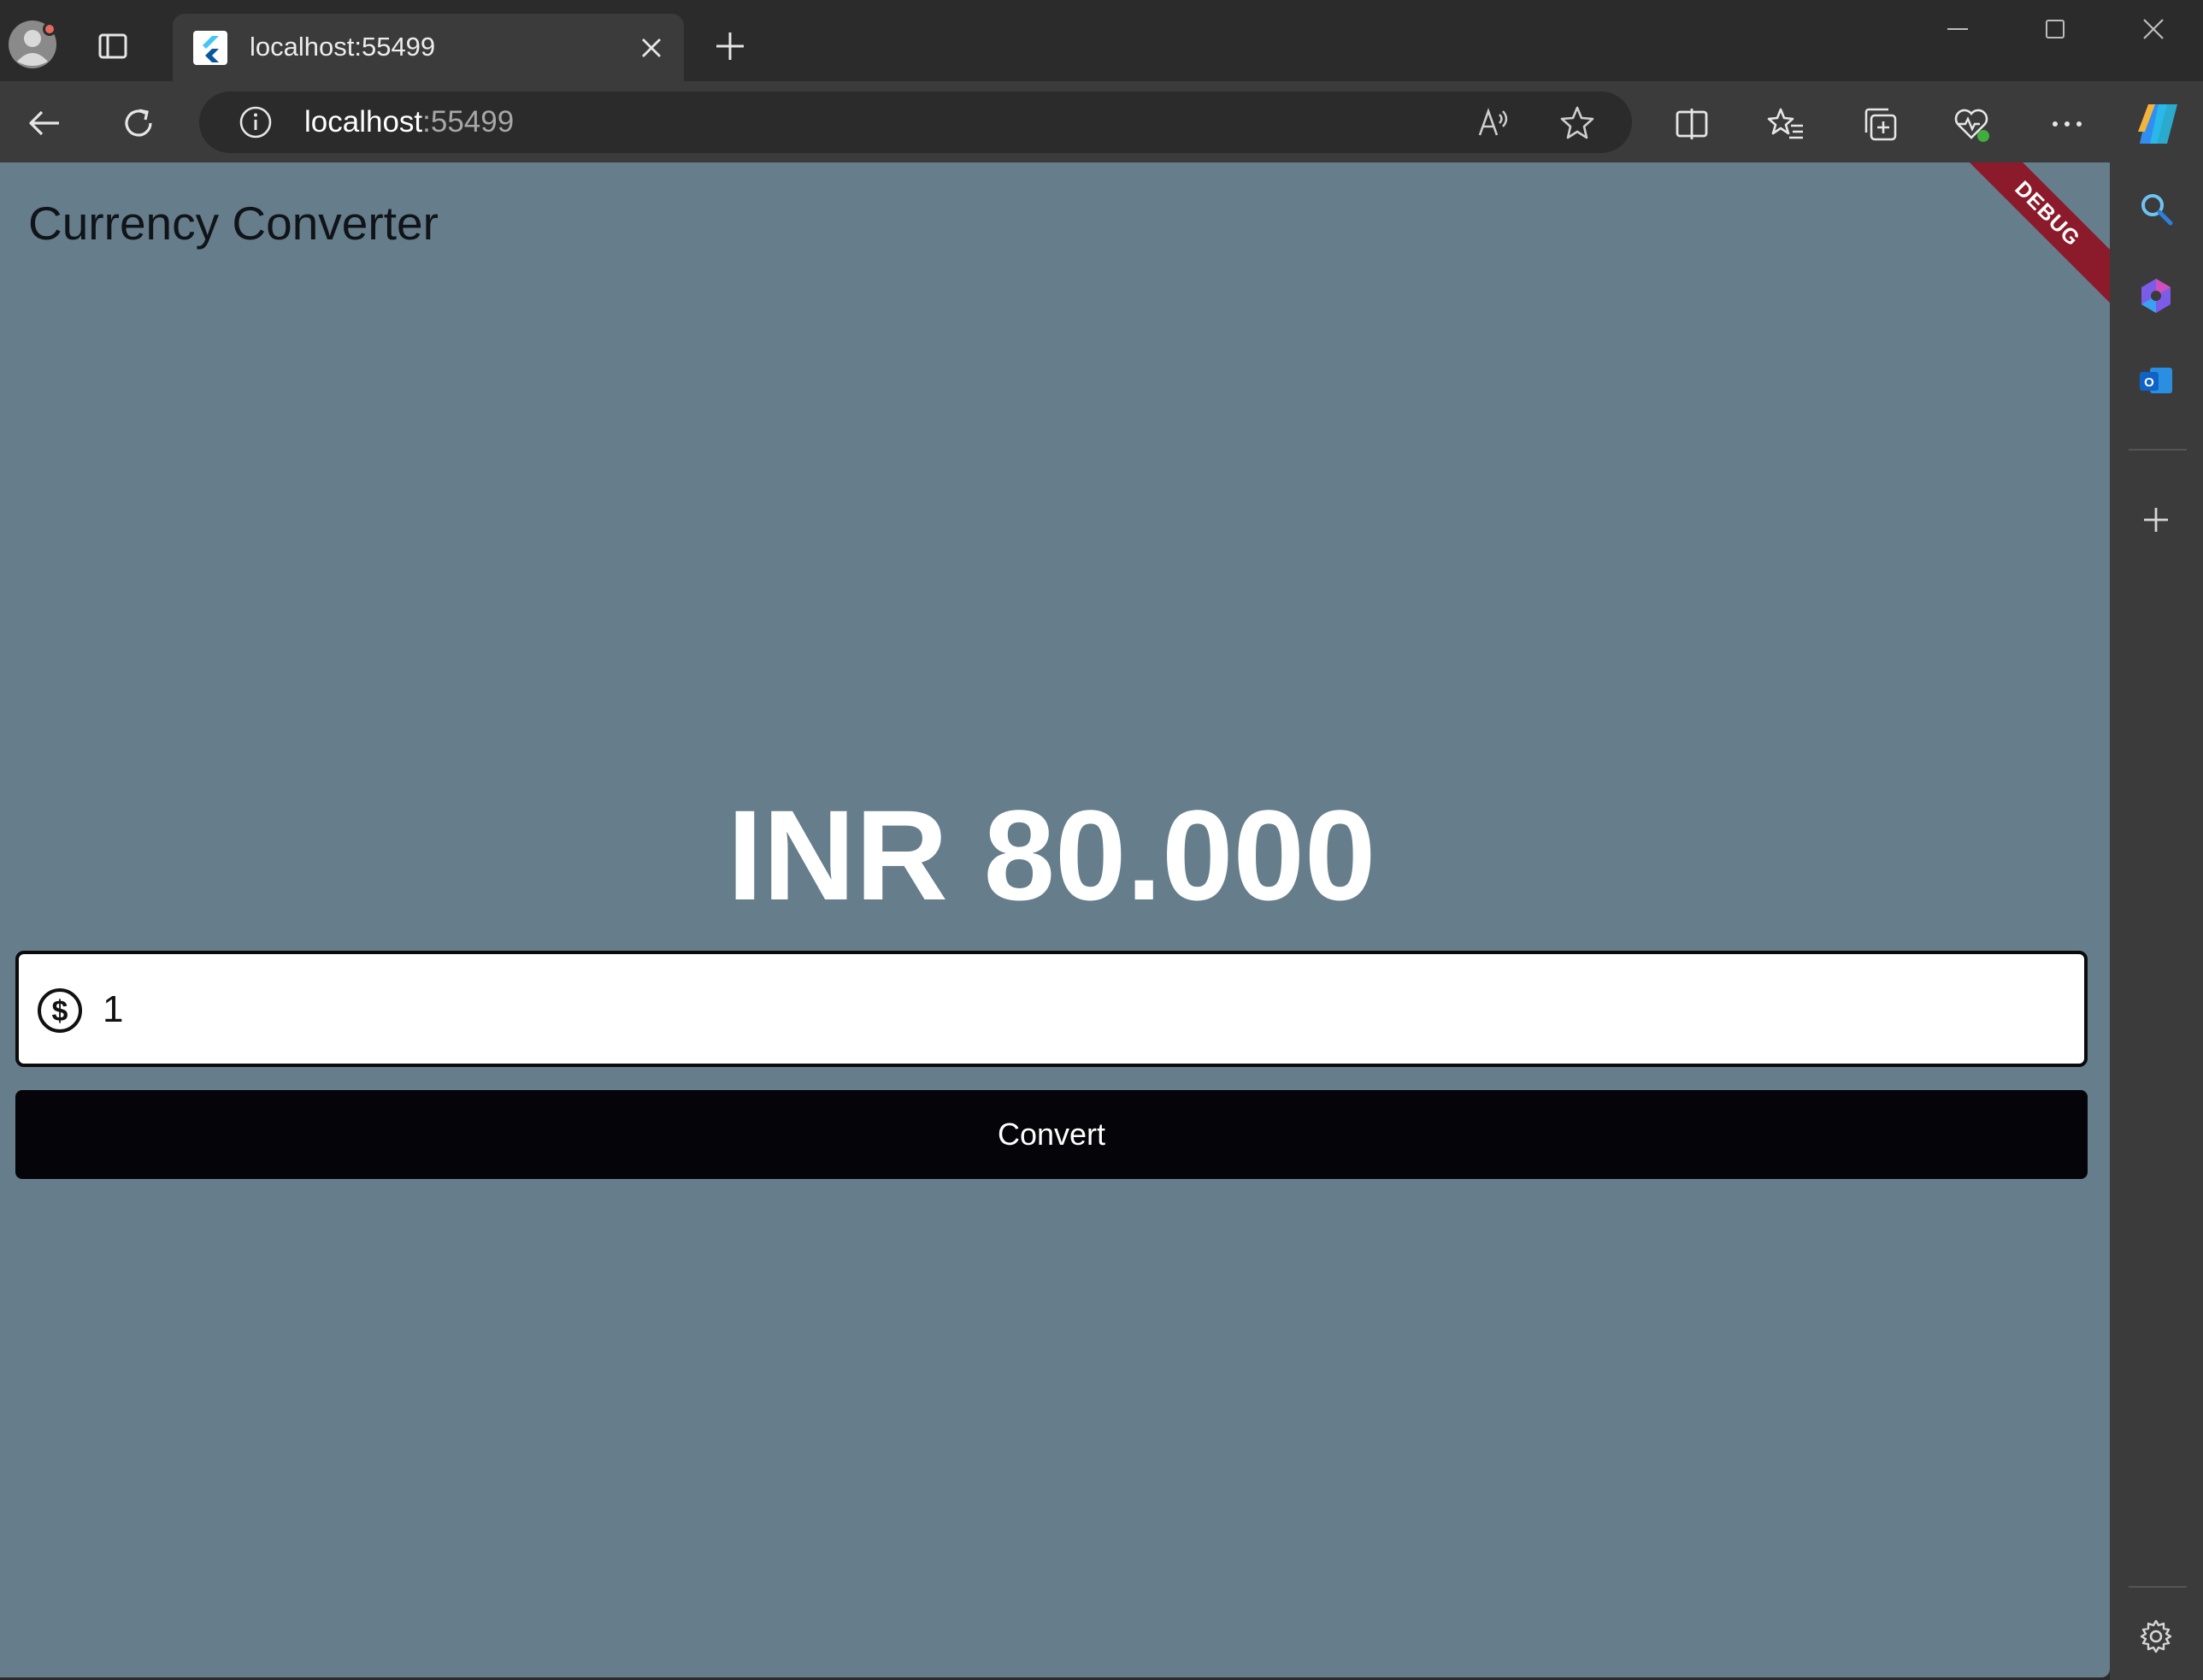 This screenshot has width=2203, height=1680. What do you see at coordinates (2149, 382) in the screenshot?
I see `svg-text: O` at bounding box center [2149, 382].